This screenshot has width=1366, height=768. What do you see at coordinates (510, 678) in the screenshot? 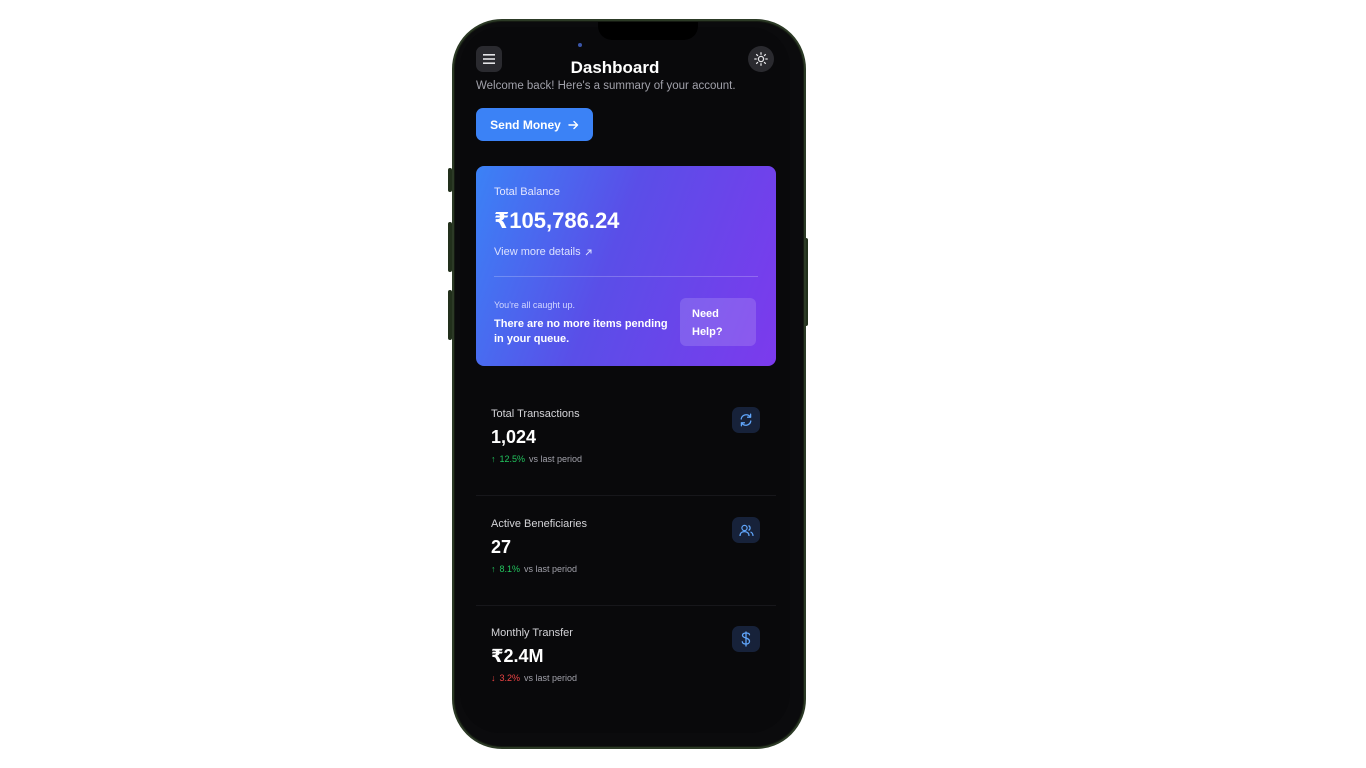
I see `stat-change-value: 3.2%` at bounding box center [510, 678].